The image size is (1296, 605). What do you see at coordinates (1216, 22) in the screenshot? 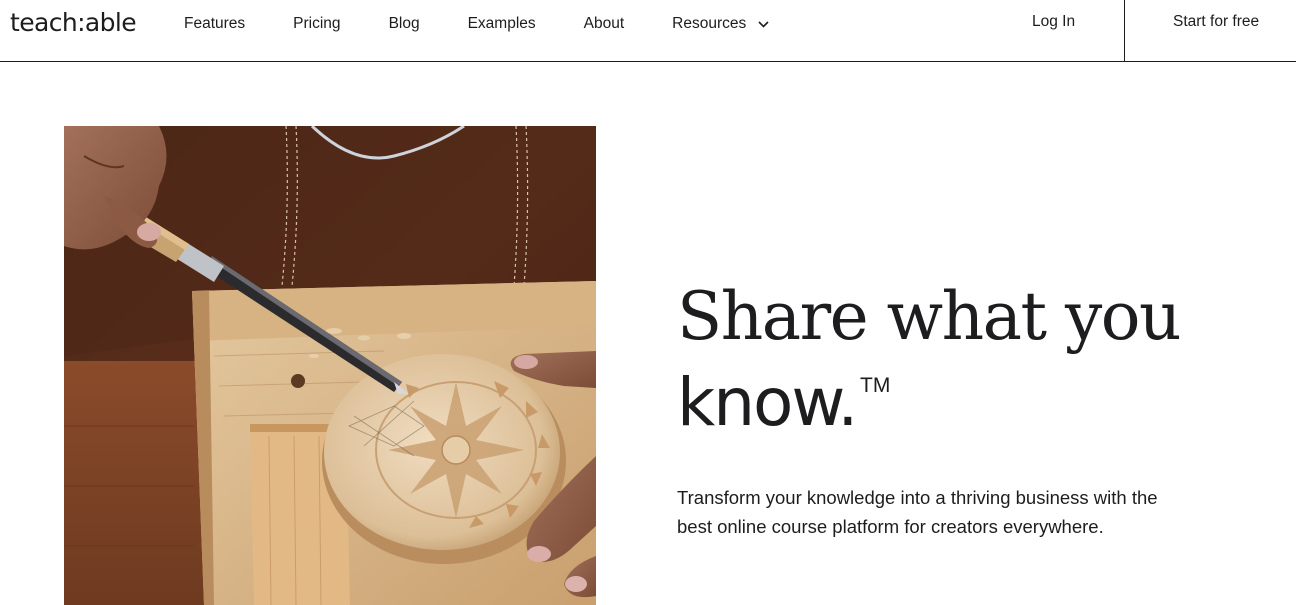
I see `start-for-free-button: Start for free` at bounding box center [1216, 22].